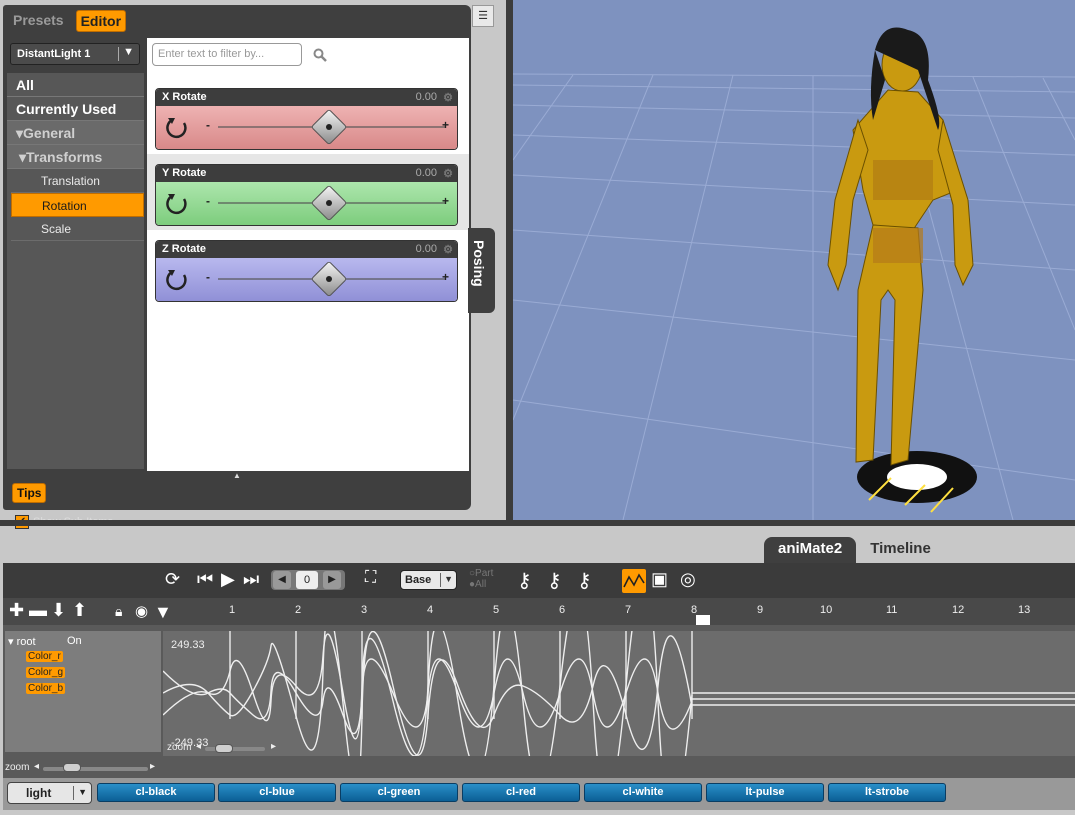 Image resolution: width=1075 pixels, height=815 pixels. I want to click on tree-root: ▾ root, so click(22, 641).